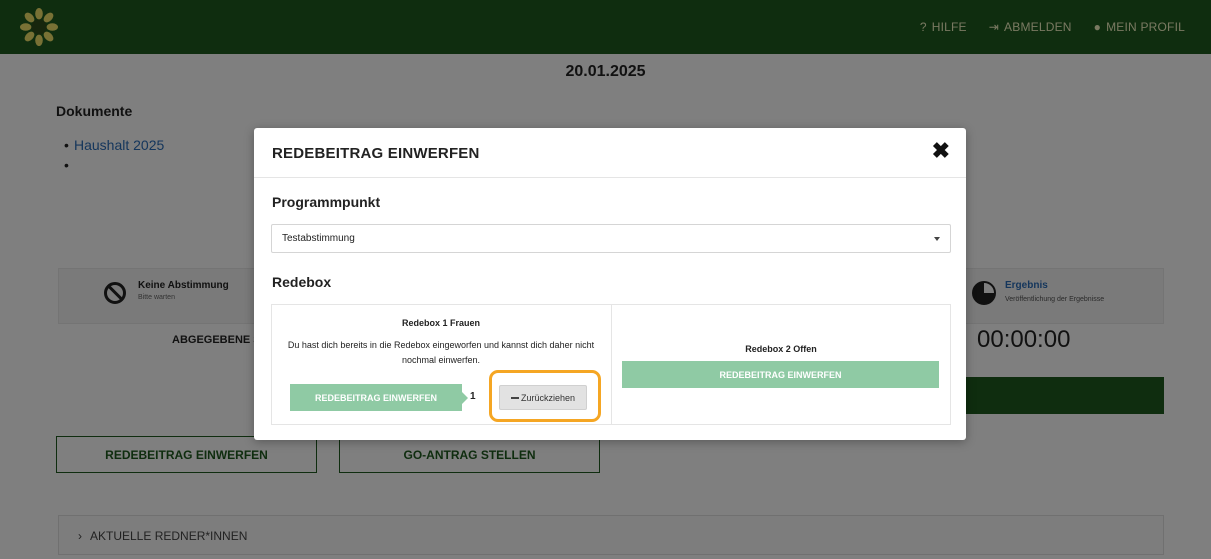 This screenshot has width=1211, height=559. I want to click on modal-title: REDEBEITRAG EINWERFEN, so click(376, 153).